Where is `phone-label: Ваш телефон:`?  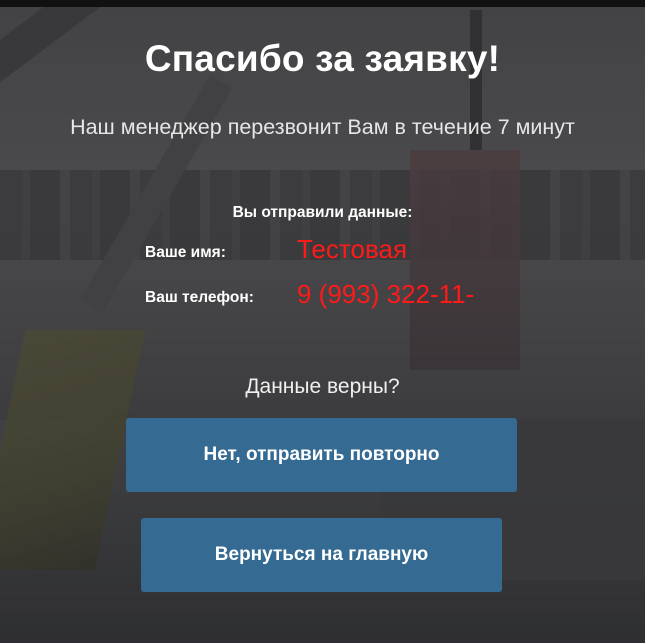
phone-label: Ваш телефон: is located at coordinates (199, 297).